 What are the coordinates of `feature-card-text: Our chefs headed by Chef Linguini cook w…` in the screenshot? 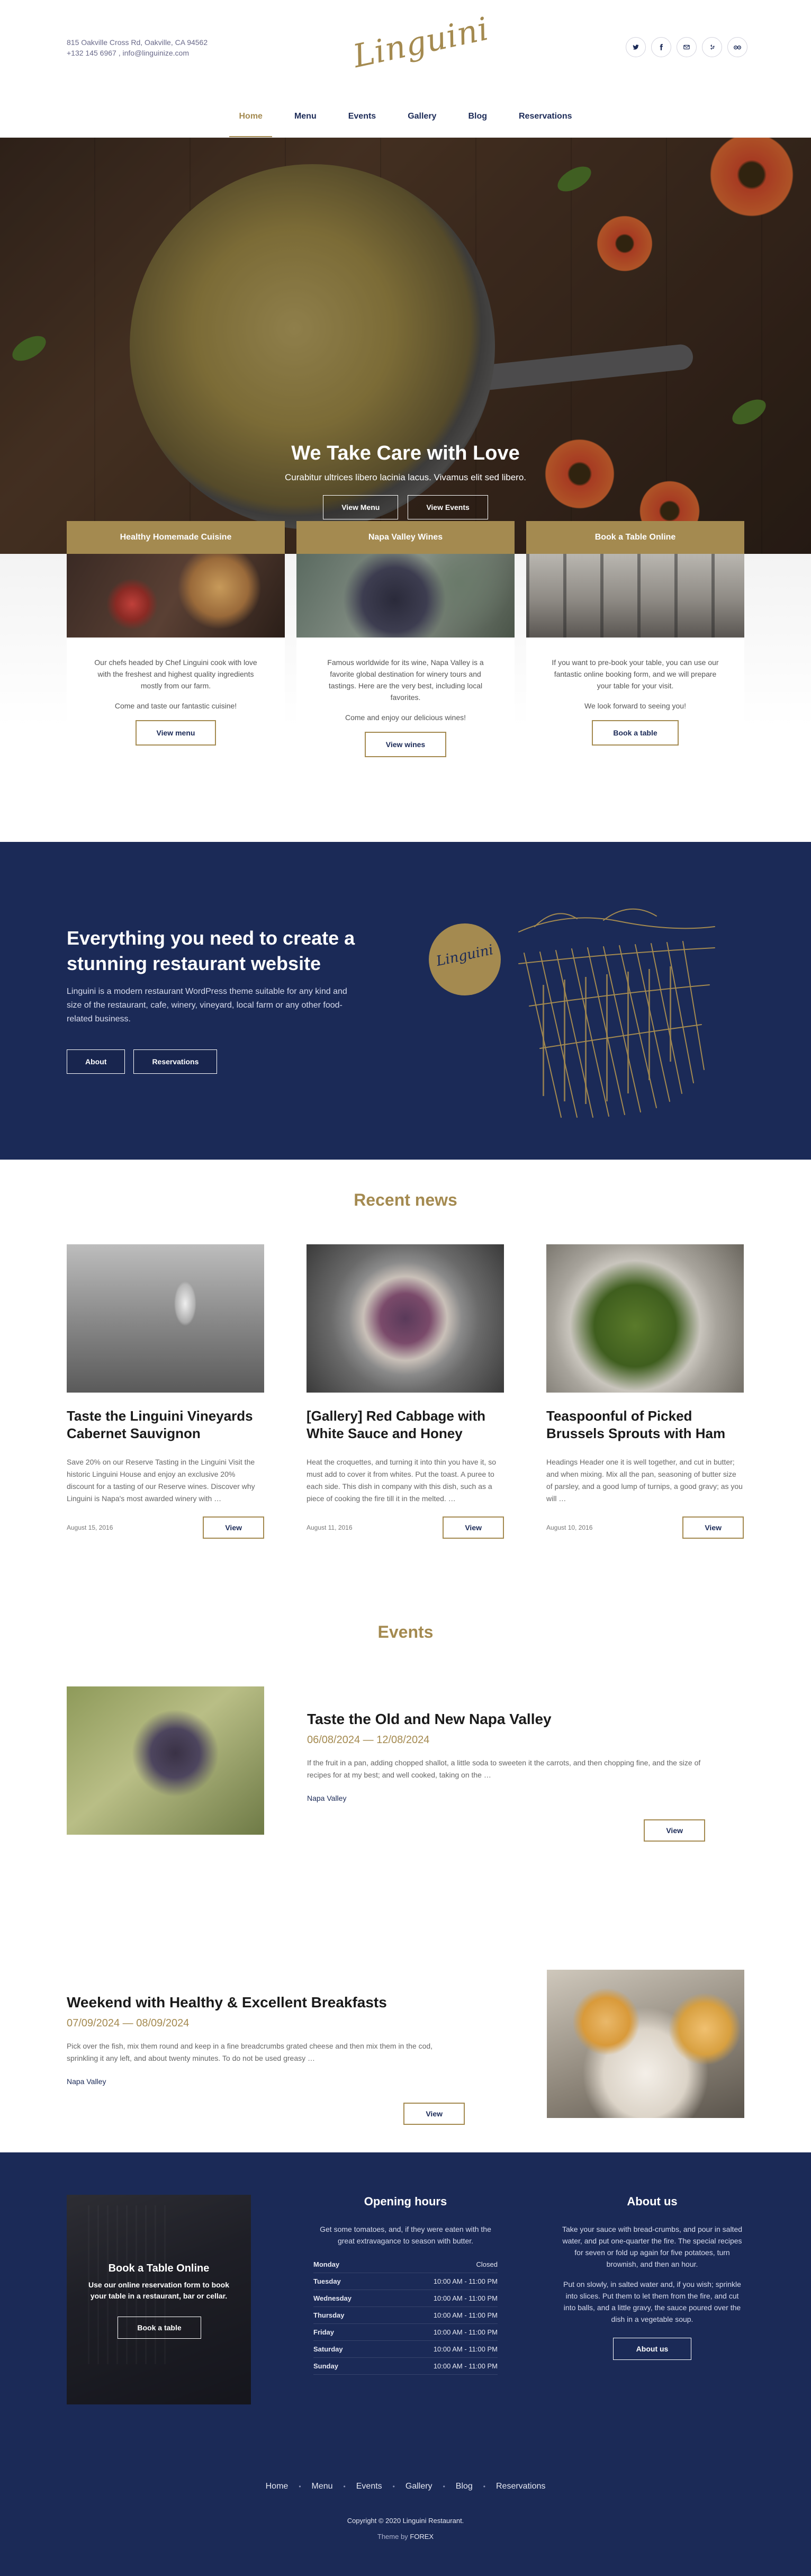 It's located at (175, 674).